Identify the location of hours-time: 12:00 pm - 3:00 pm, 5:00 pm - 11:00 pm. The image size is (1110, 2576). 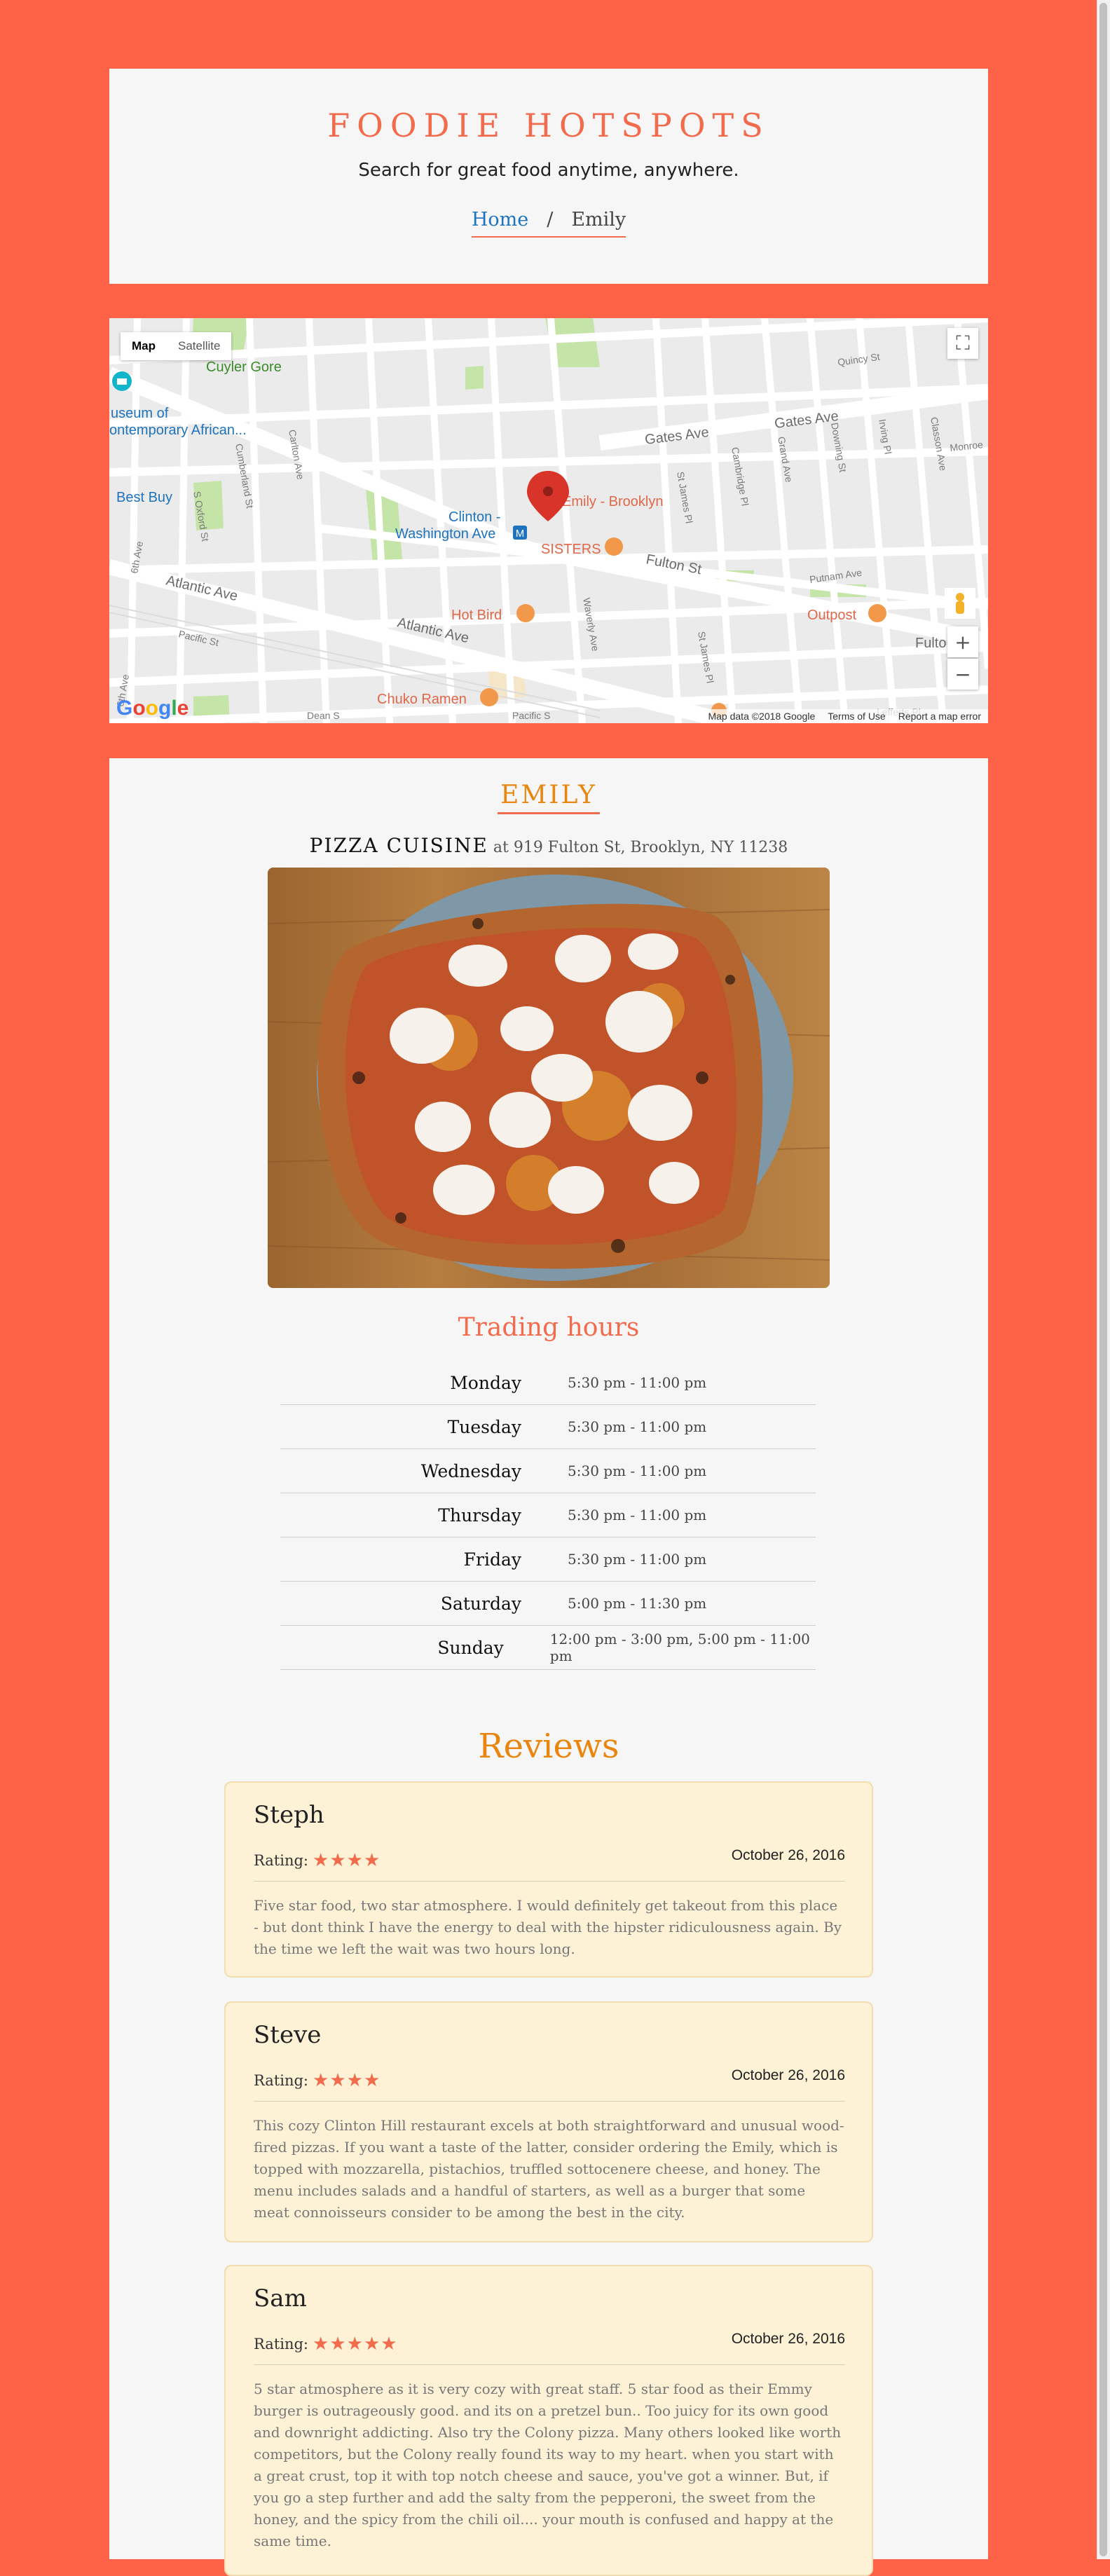
(680, 1648).